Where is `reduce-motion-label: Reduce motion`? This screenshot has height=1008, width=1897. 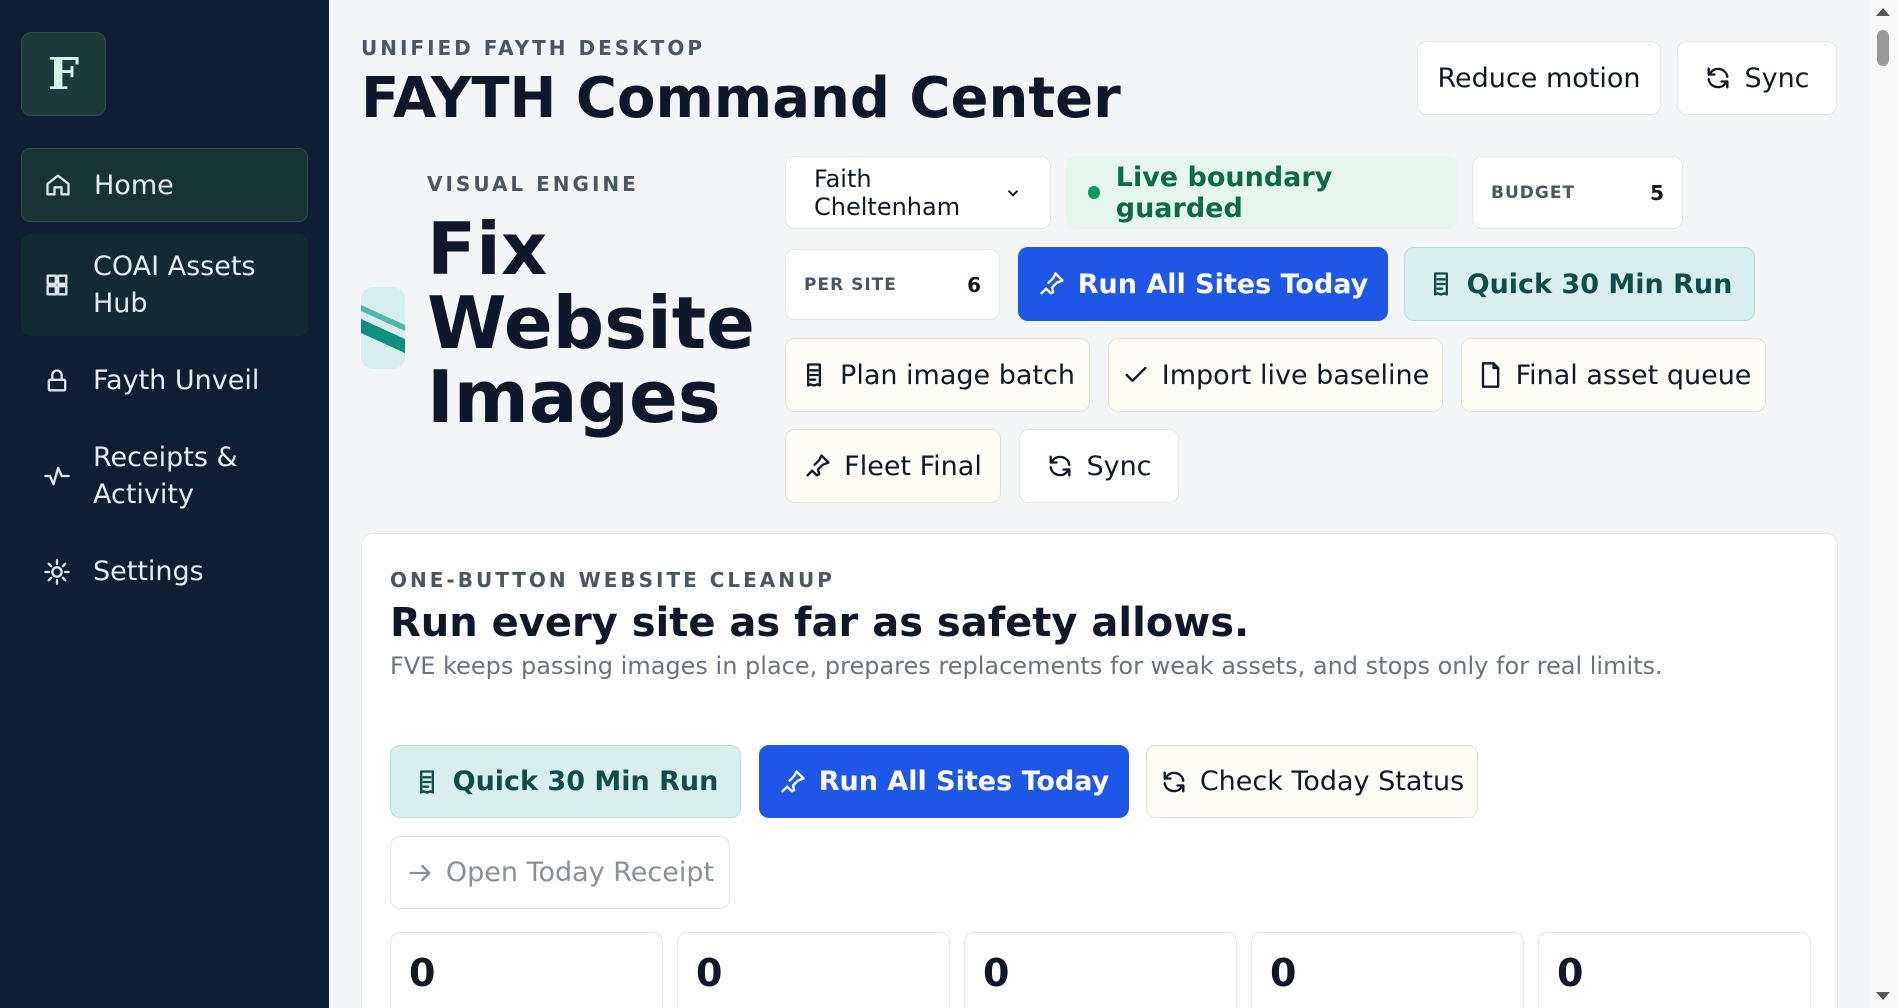
reduce-motion-label: Reduce motion is located at coordinates (1539, 78).